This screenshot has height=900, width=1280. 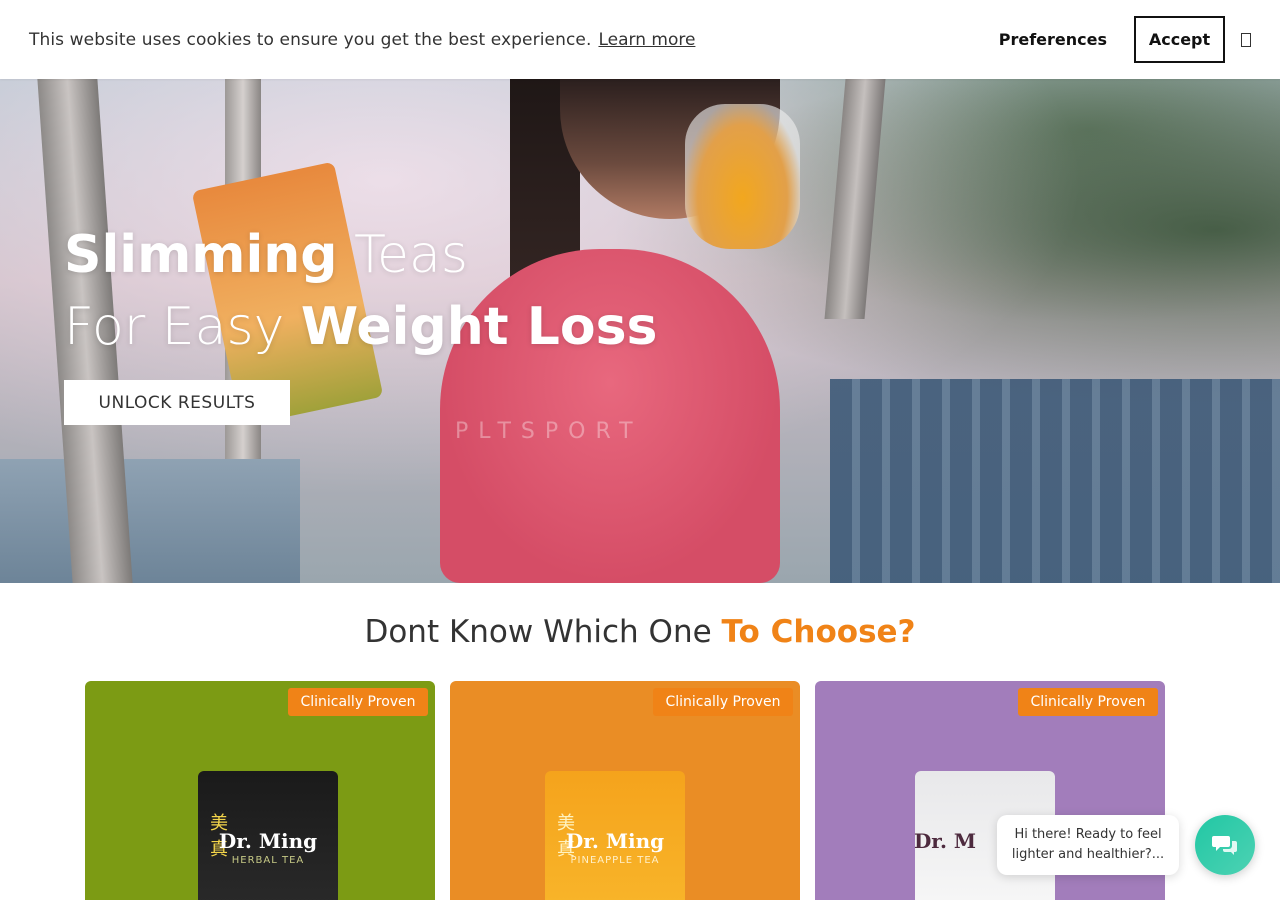 I want to click on hero-title-line-1: Slimming Teas, so click(x=360, y=255).